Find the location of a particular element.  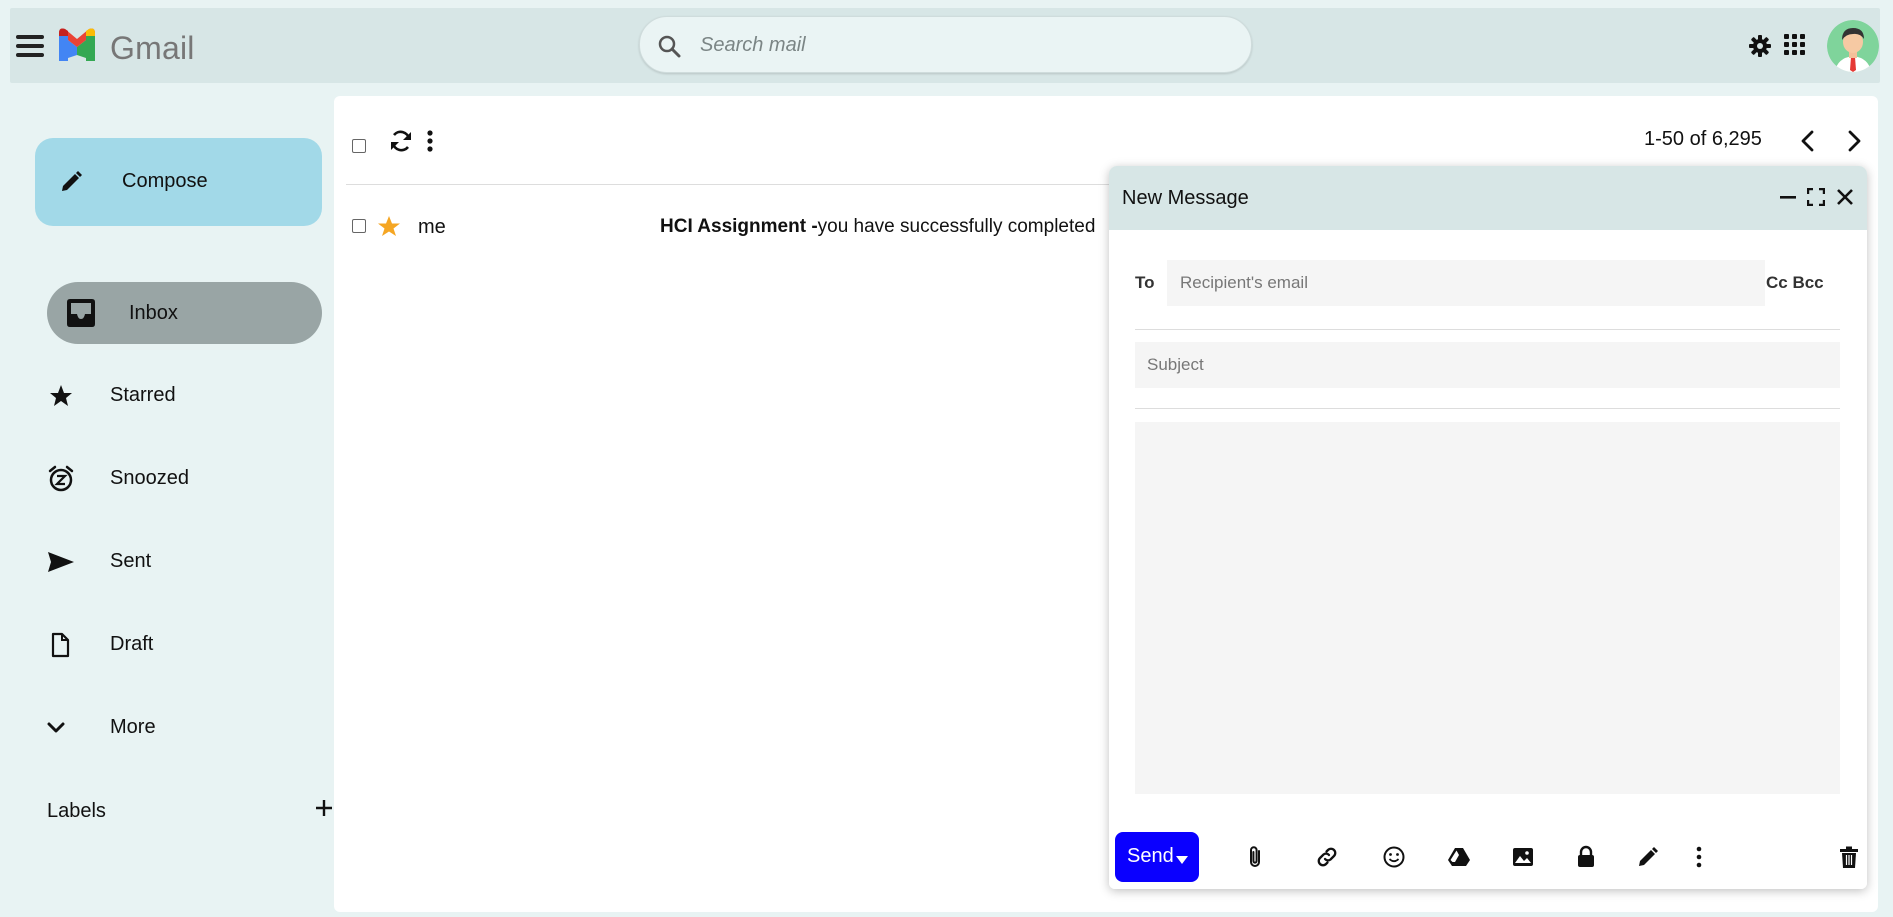

more-options-icon is located at coordinates (1699, 857).